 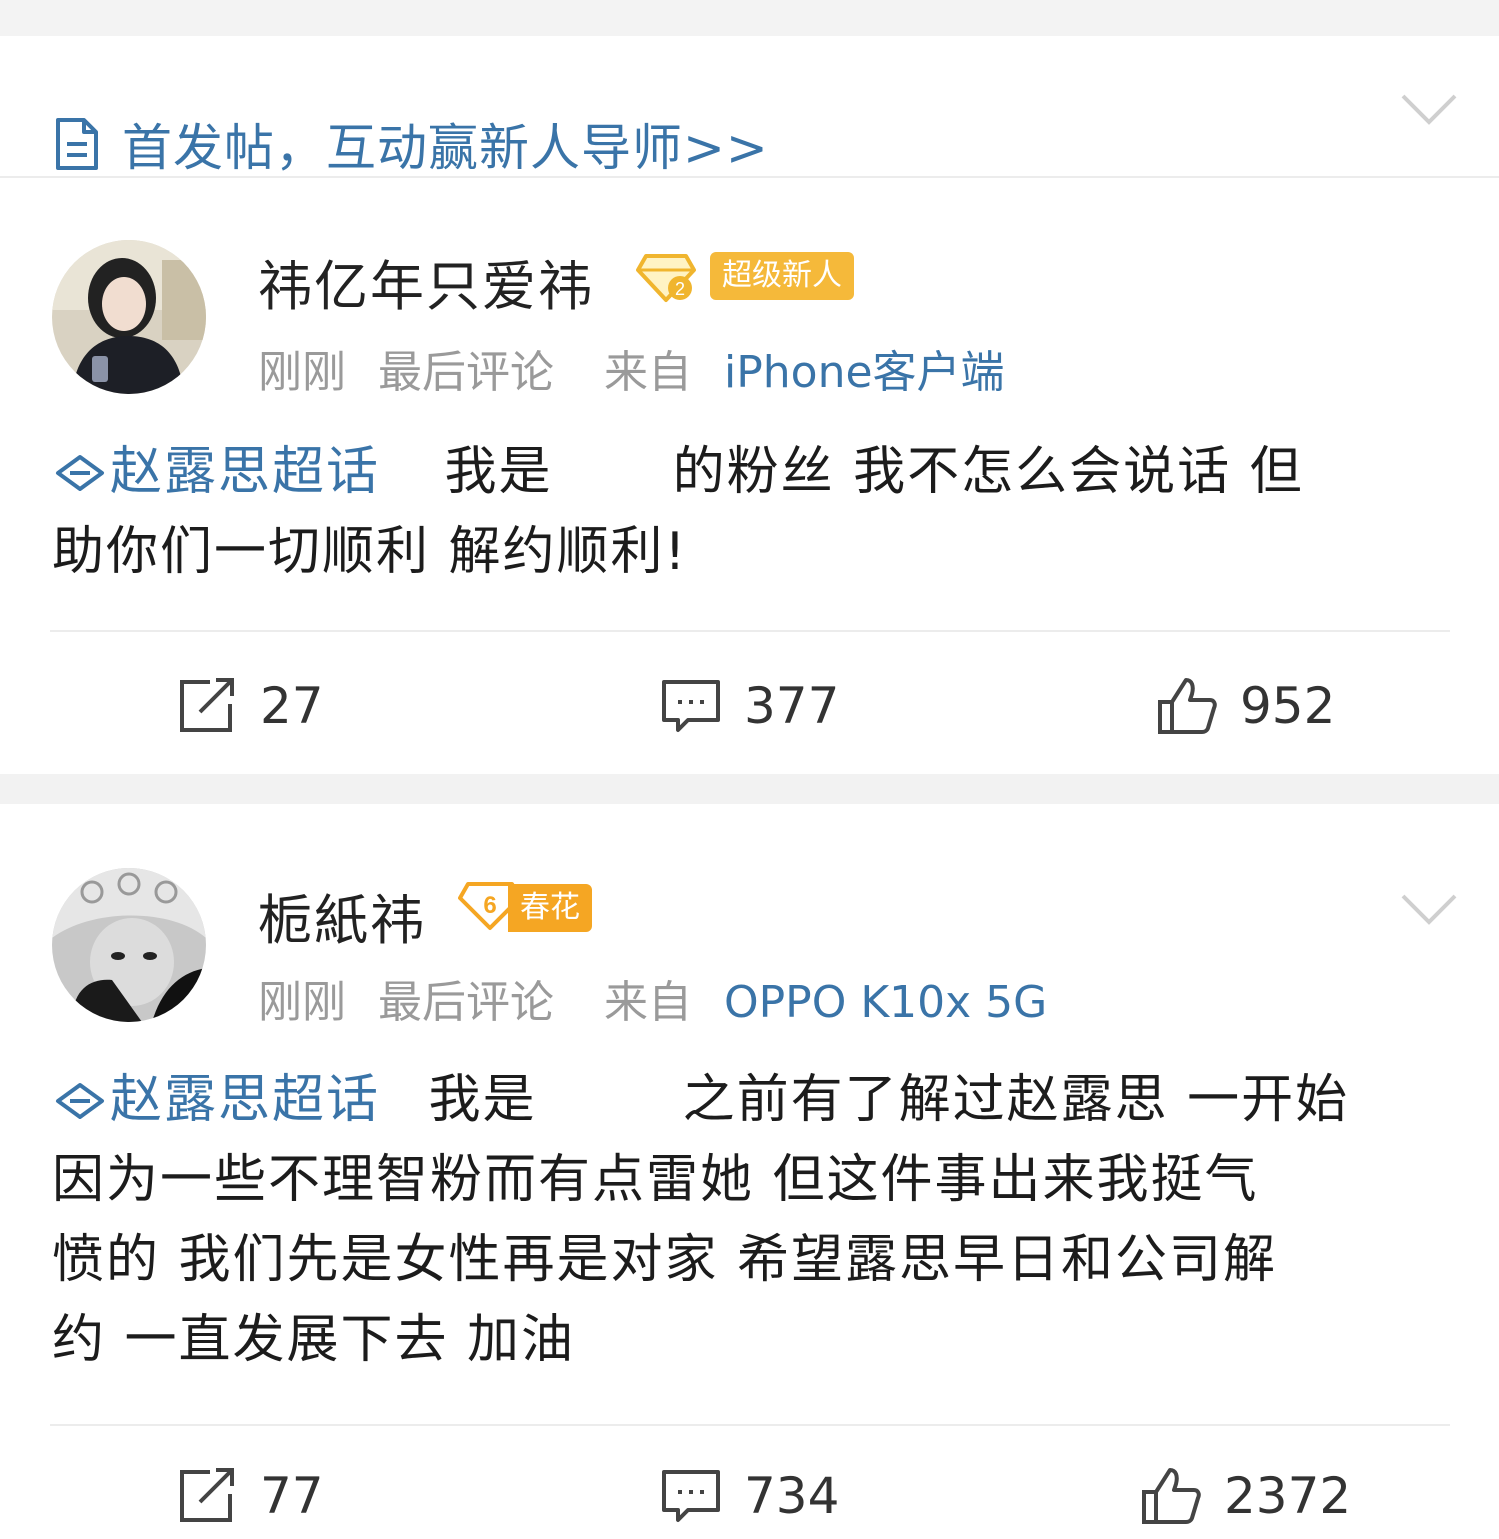 I want to click on comment-button: 377, so click(x=749, y=706).